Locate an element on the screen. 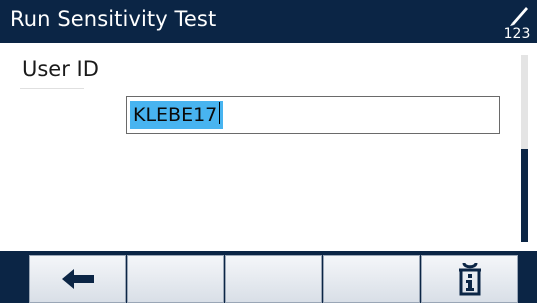 Image resolution: width=537 pixels, height=303 pixels. numeric-input-mode-icon: 123 is located at coordinates (517, 22).